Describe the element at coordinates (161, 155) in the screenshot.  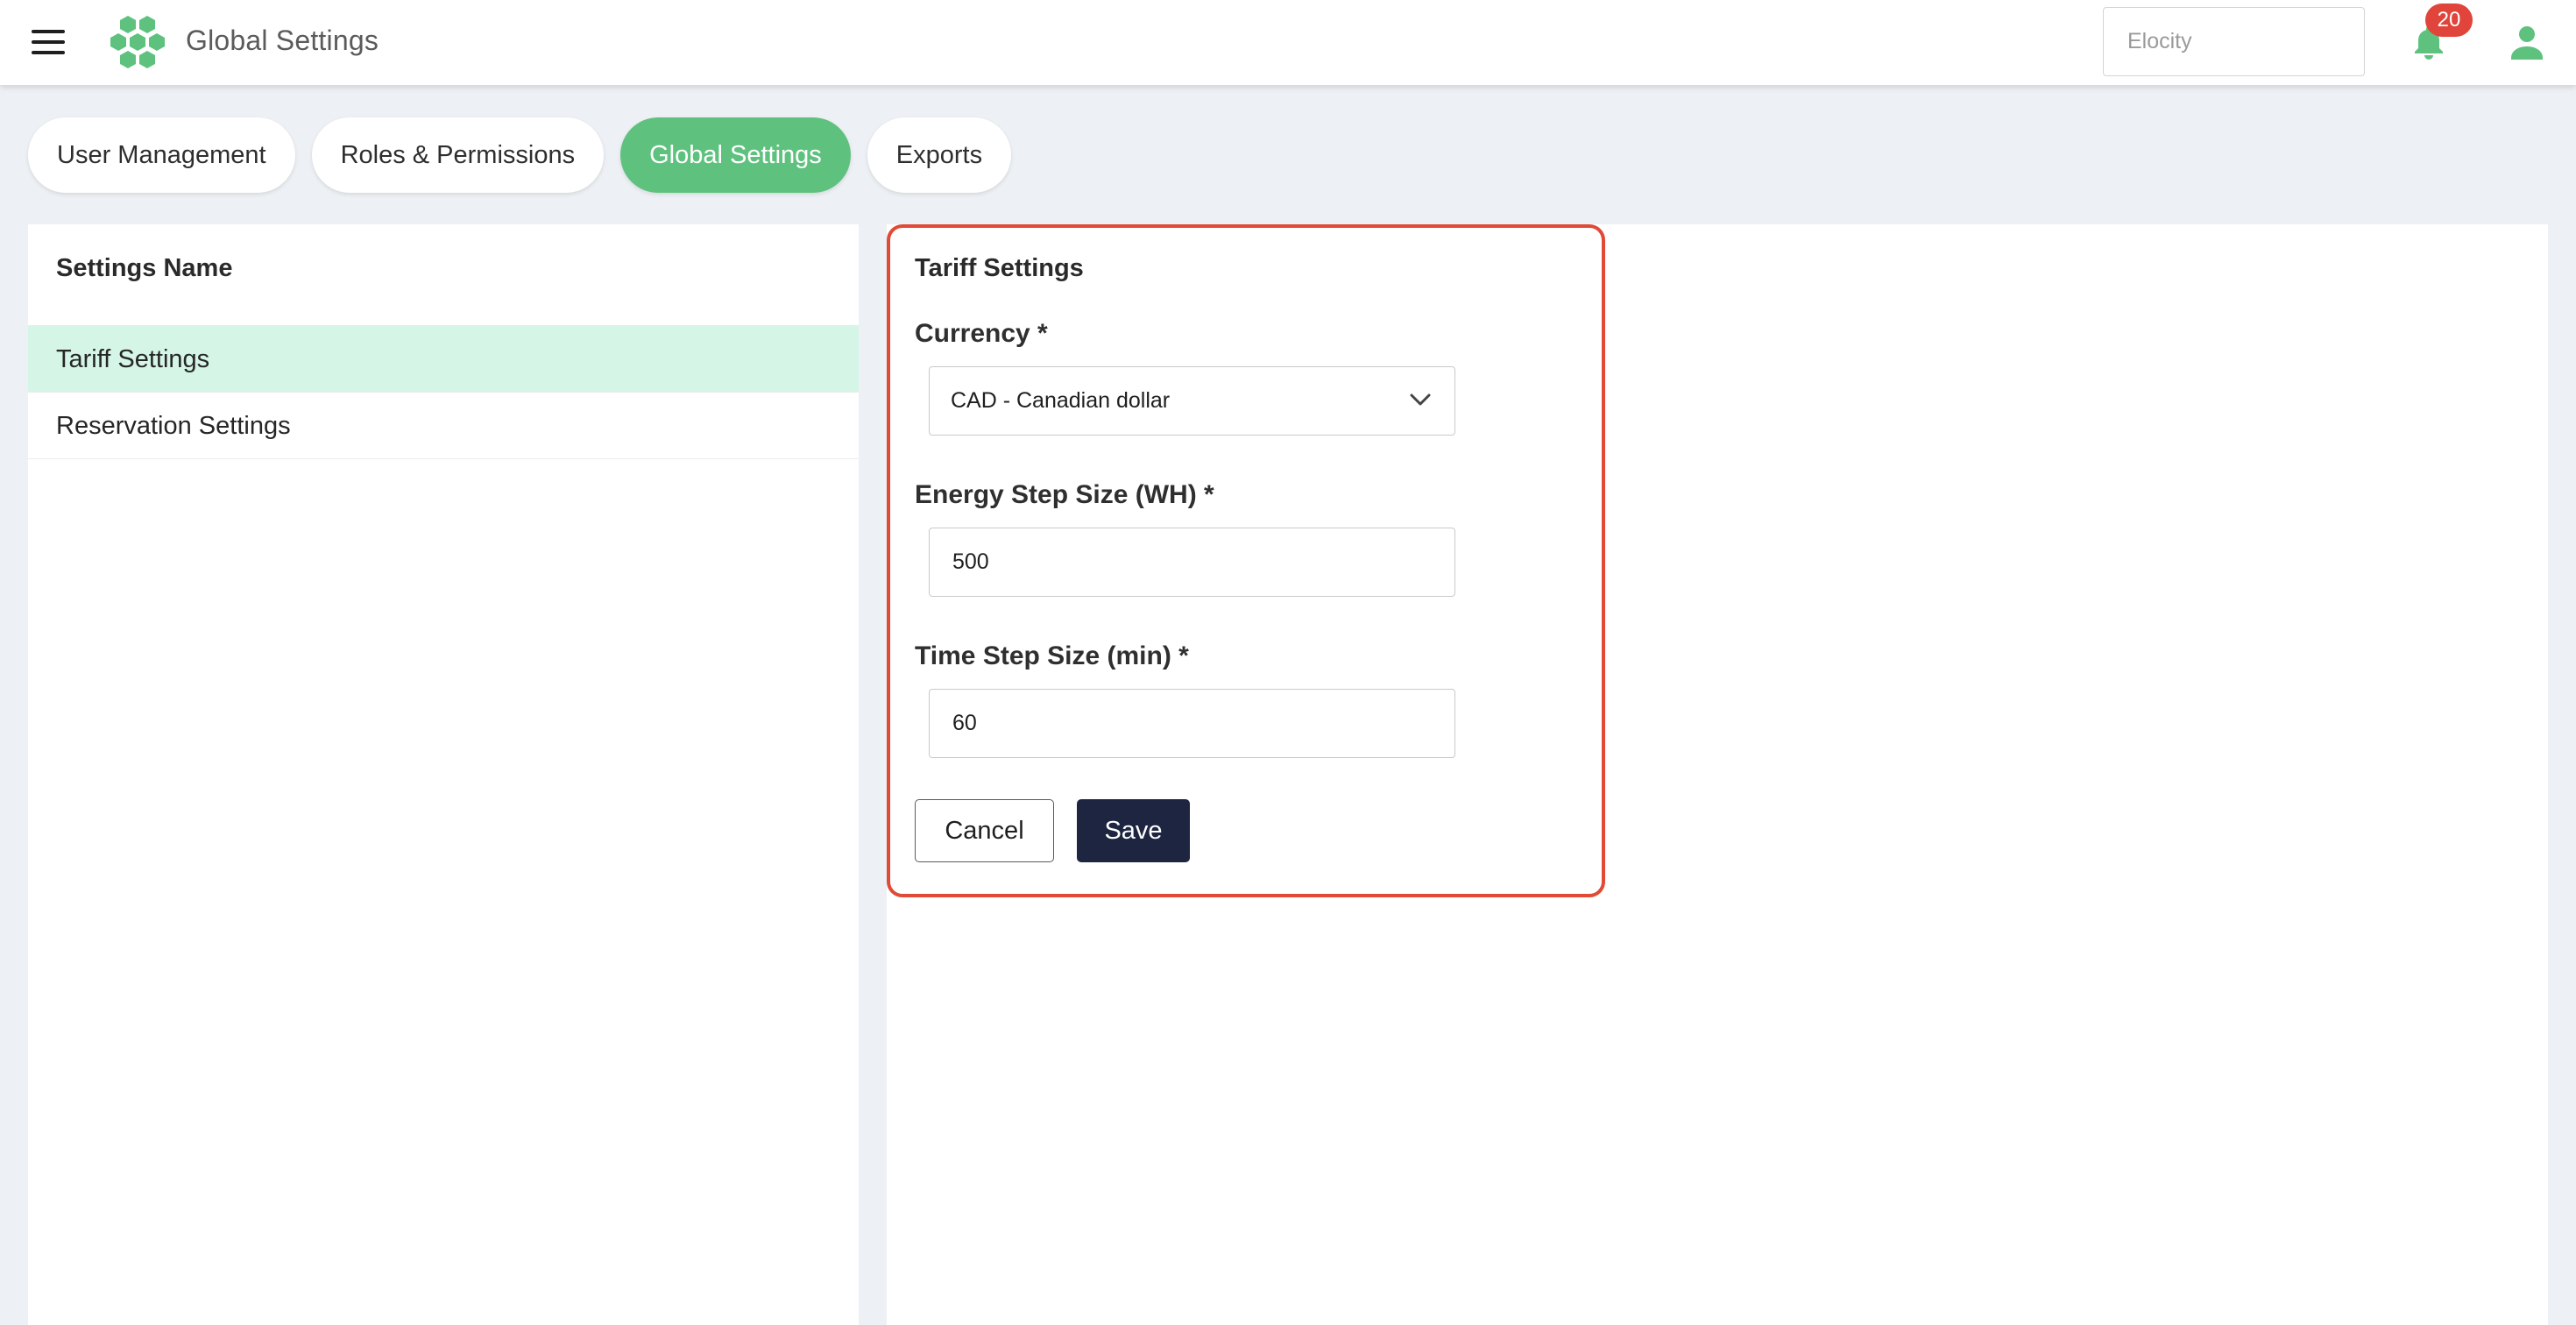
I see `tab-user-management: User Management` at that location.